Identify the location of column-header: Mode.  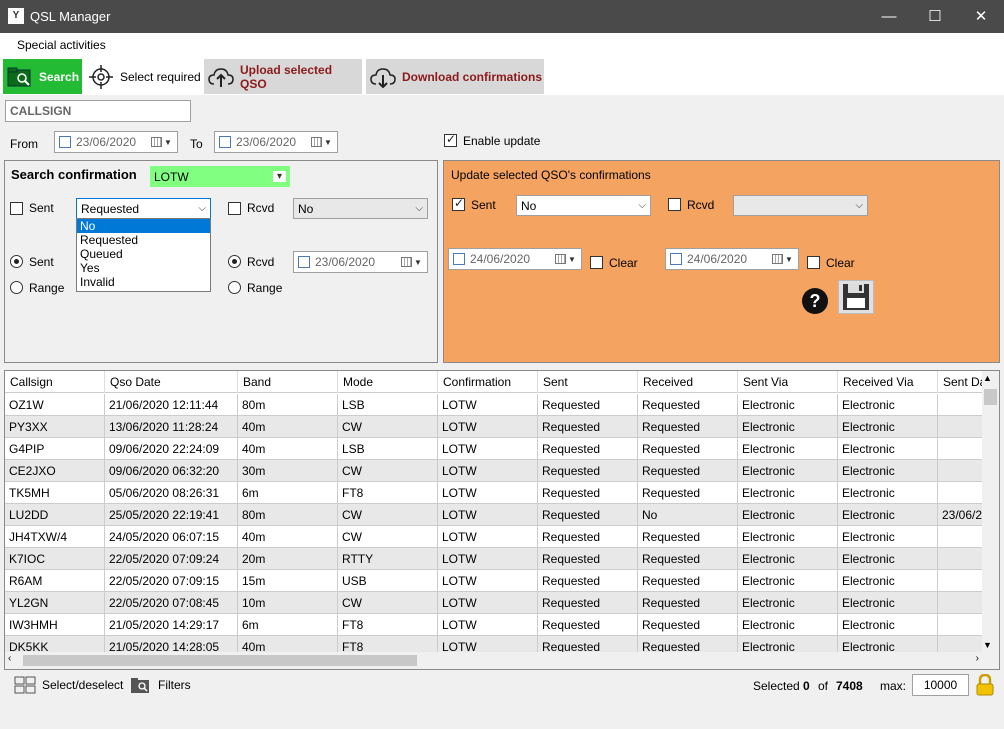
(388, 382).